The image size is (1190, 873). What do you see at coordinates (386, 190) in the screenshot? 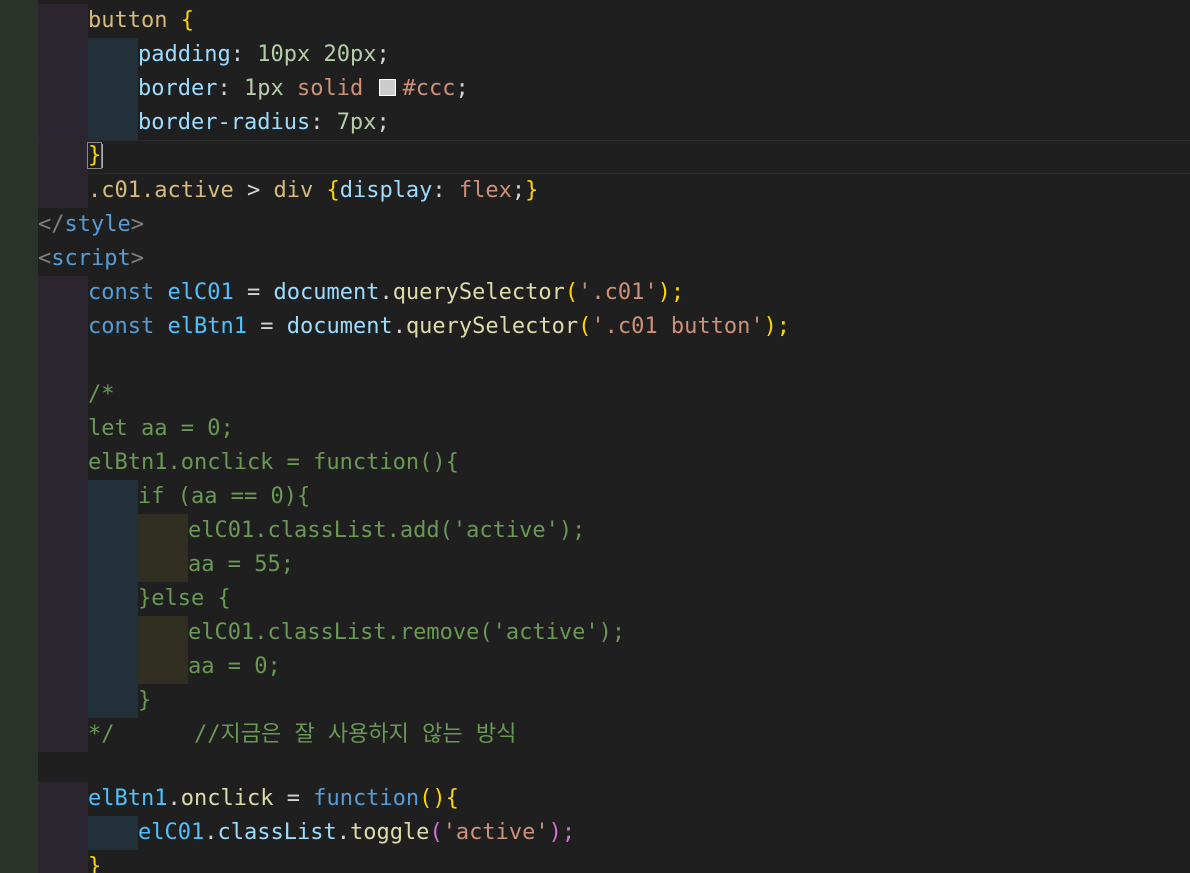
I see `css-property: display` at bounding box center [386, 190].